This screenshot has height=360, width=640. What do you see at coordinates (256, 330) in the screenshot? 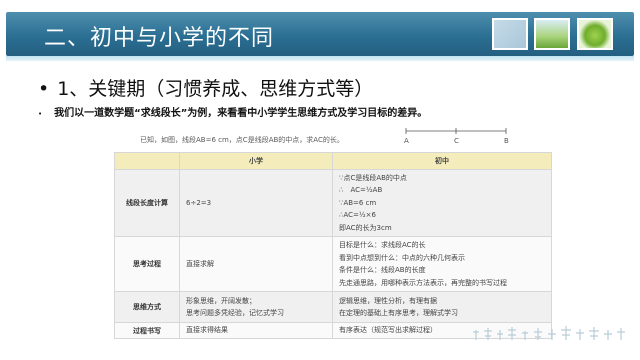
I see `primary-cell: 直接求得结果` at bounding box center [256, 330].